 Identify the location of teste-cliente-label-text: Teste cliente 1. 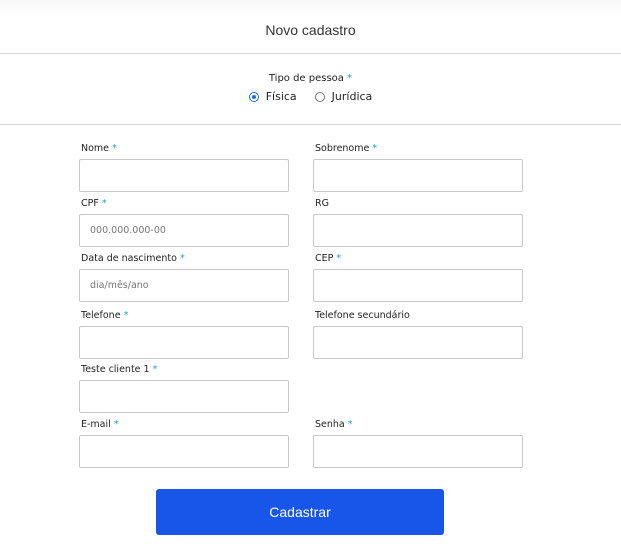
(115, 369).